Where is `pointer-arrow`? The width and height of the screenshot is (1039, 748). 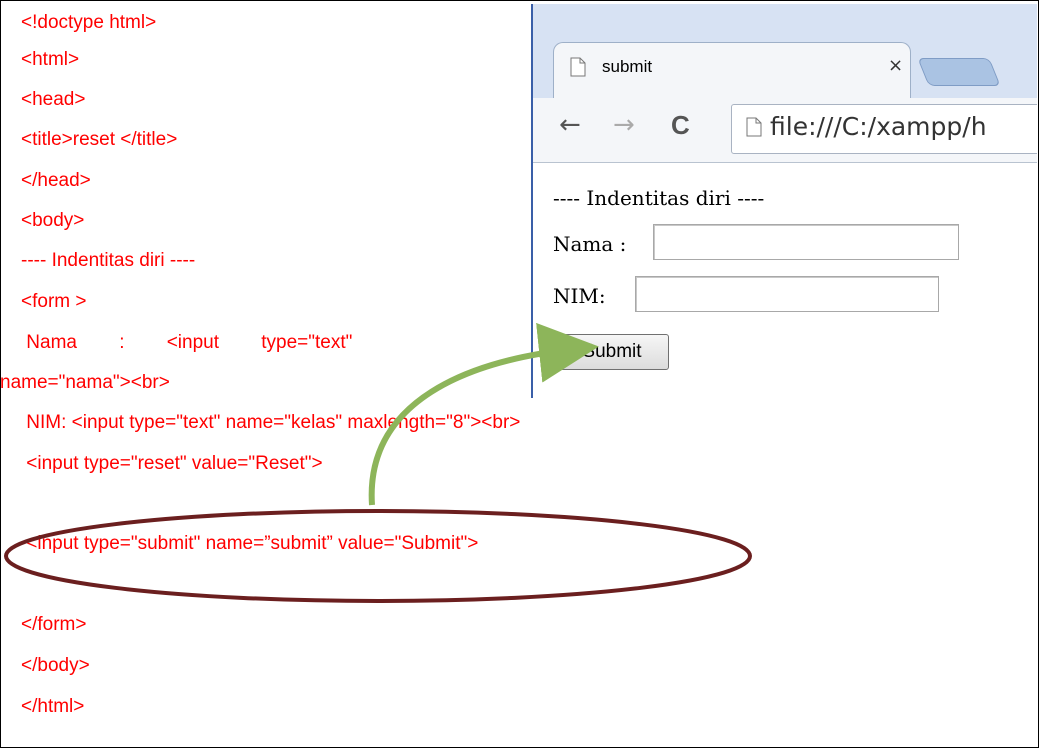 pointer-arrow is located at coordinates (483, 414).